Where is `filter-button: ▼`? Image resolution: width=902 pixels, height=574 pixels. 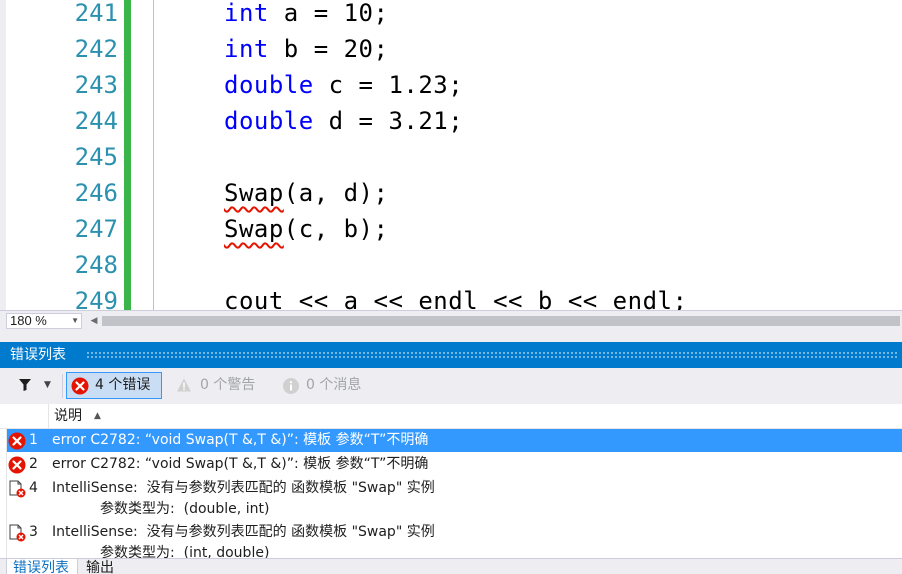 filter-button: ▼ is located at coordinates (36, 387).